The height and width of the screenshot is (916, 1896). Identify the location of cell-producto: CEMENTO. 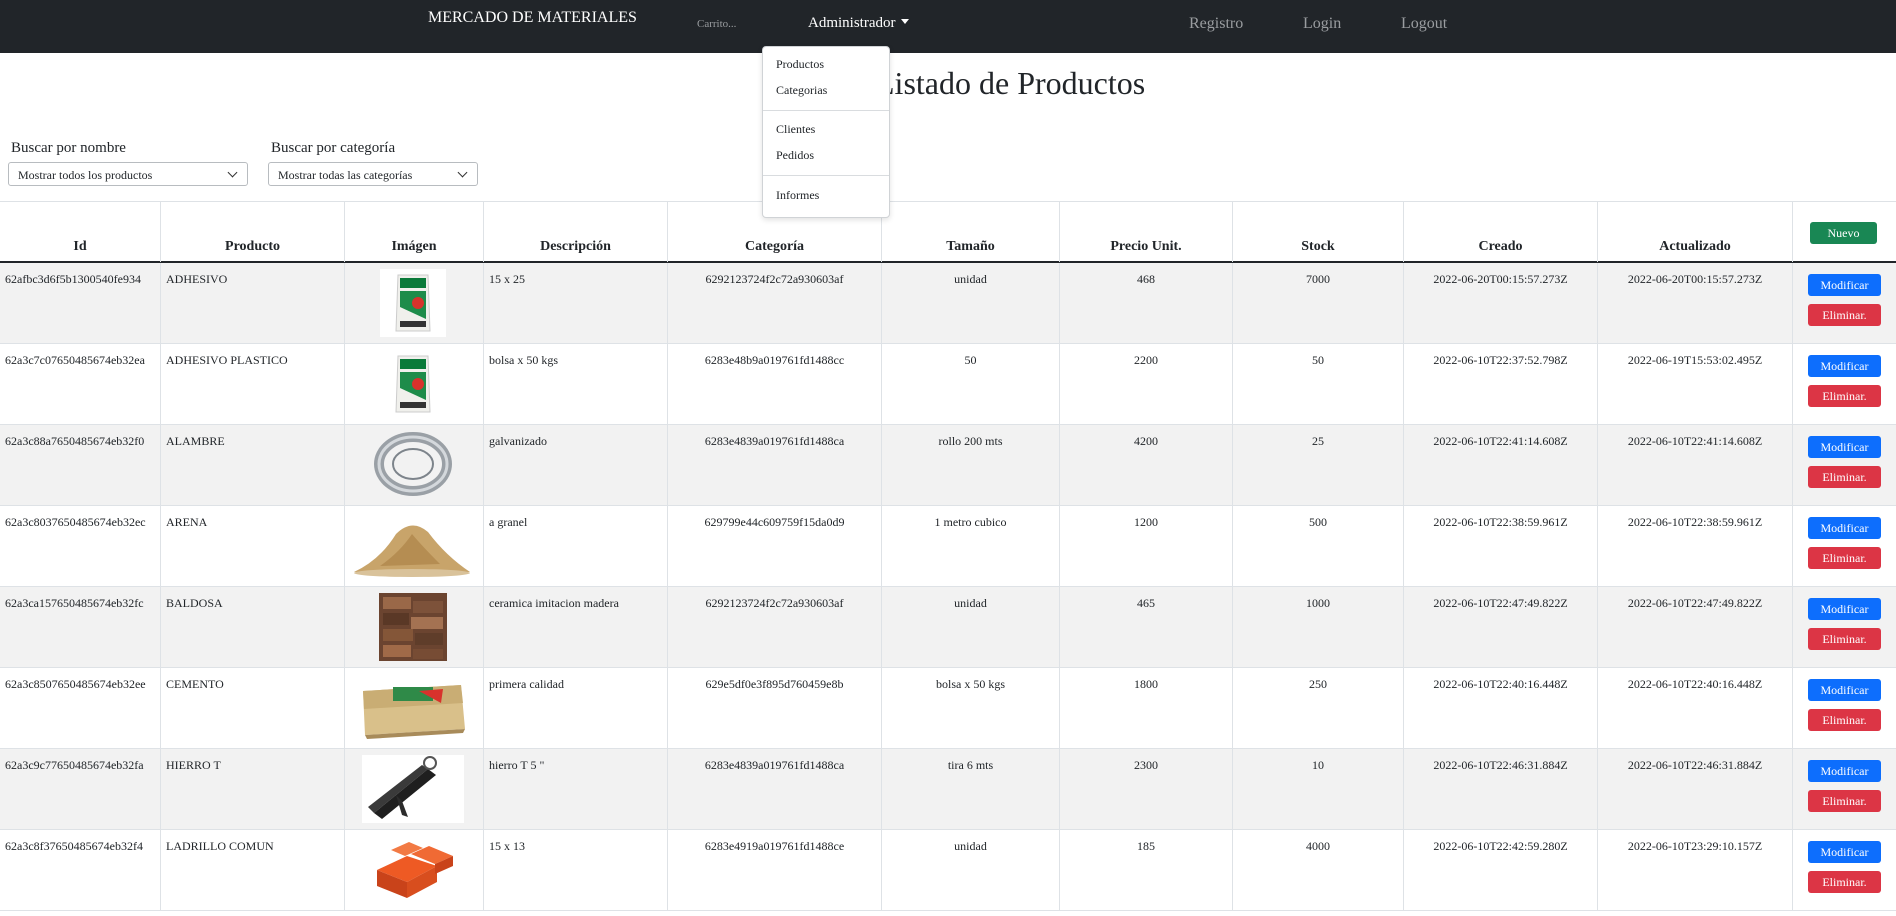
(252, 708).